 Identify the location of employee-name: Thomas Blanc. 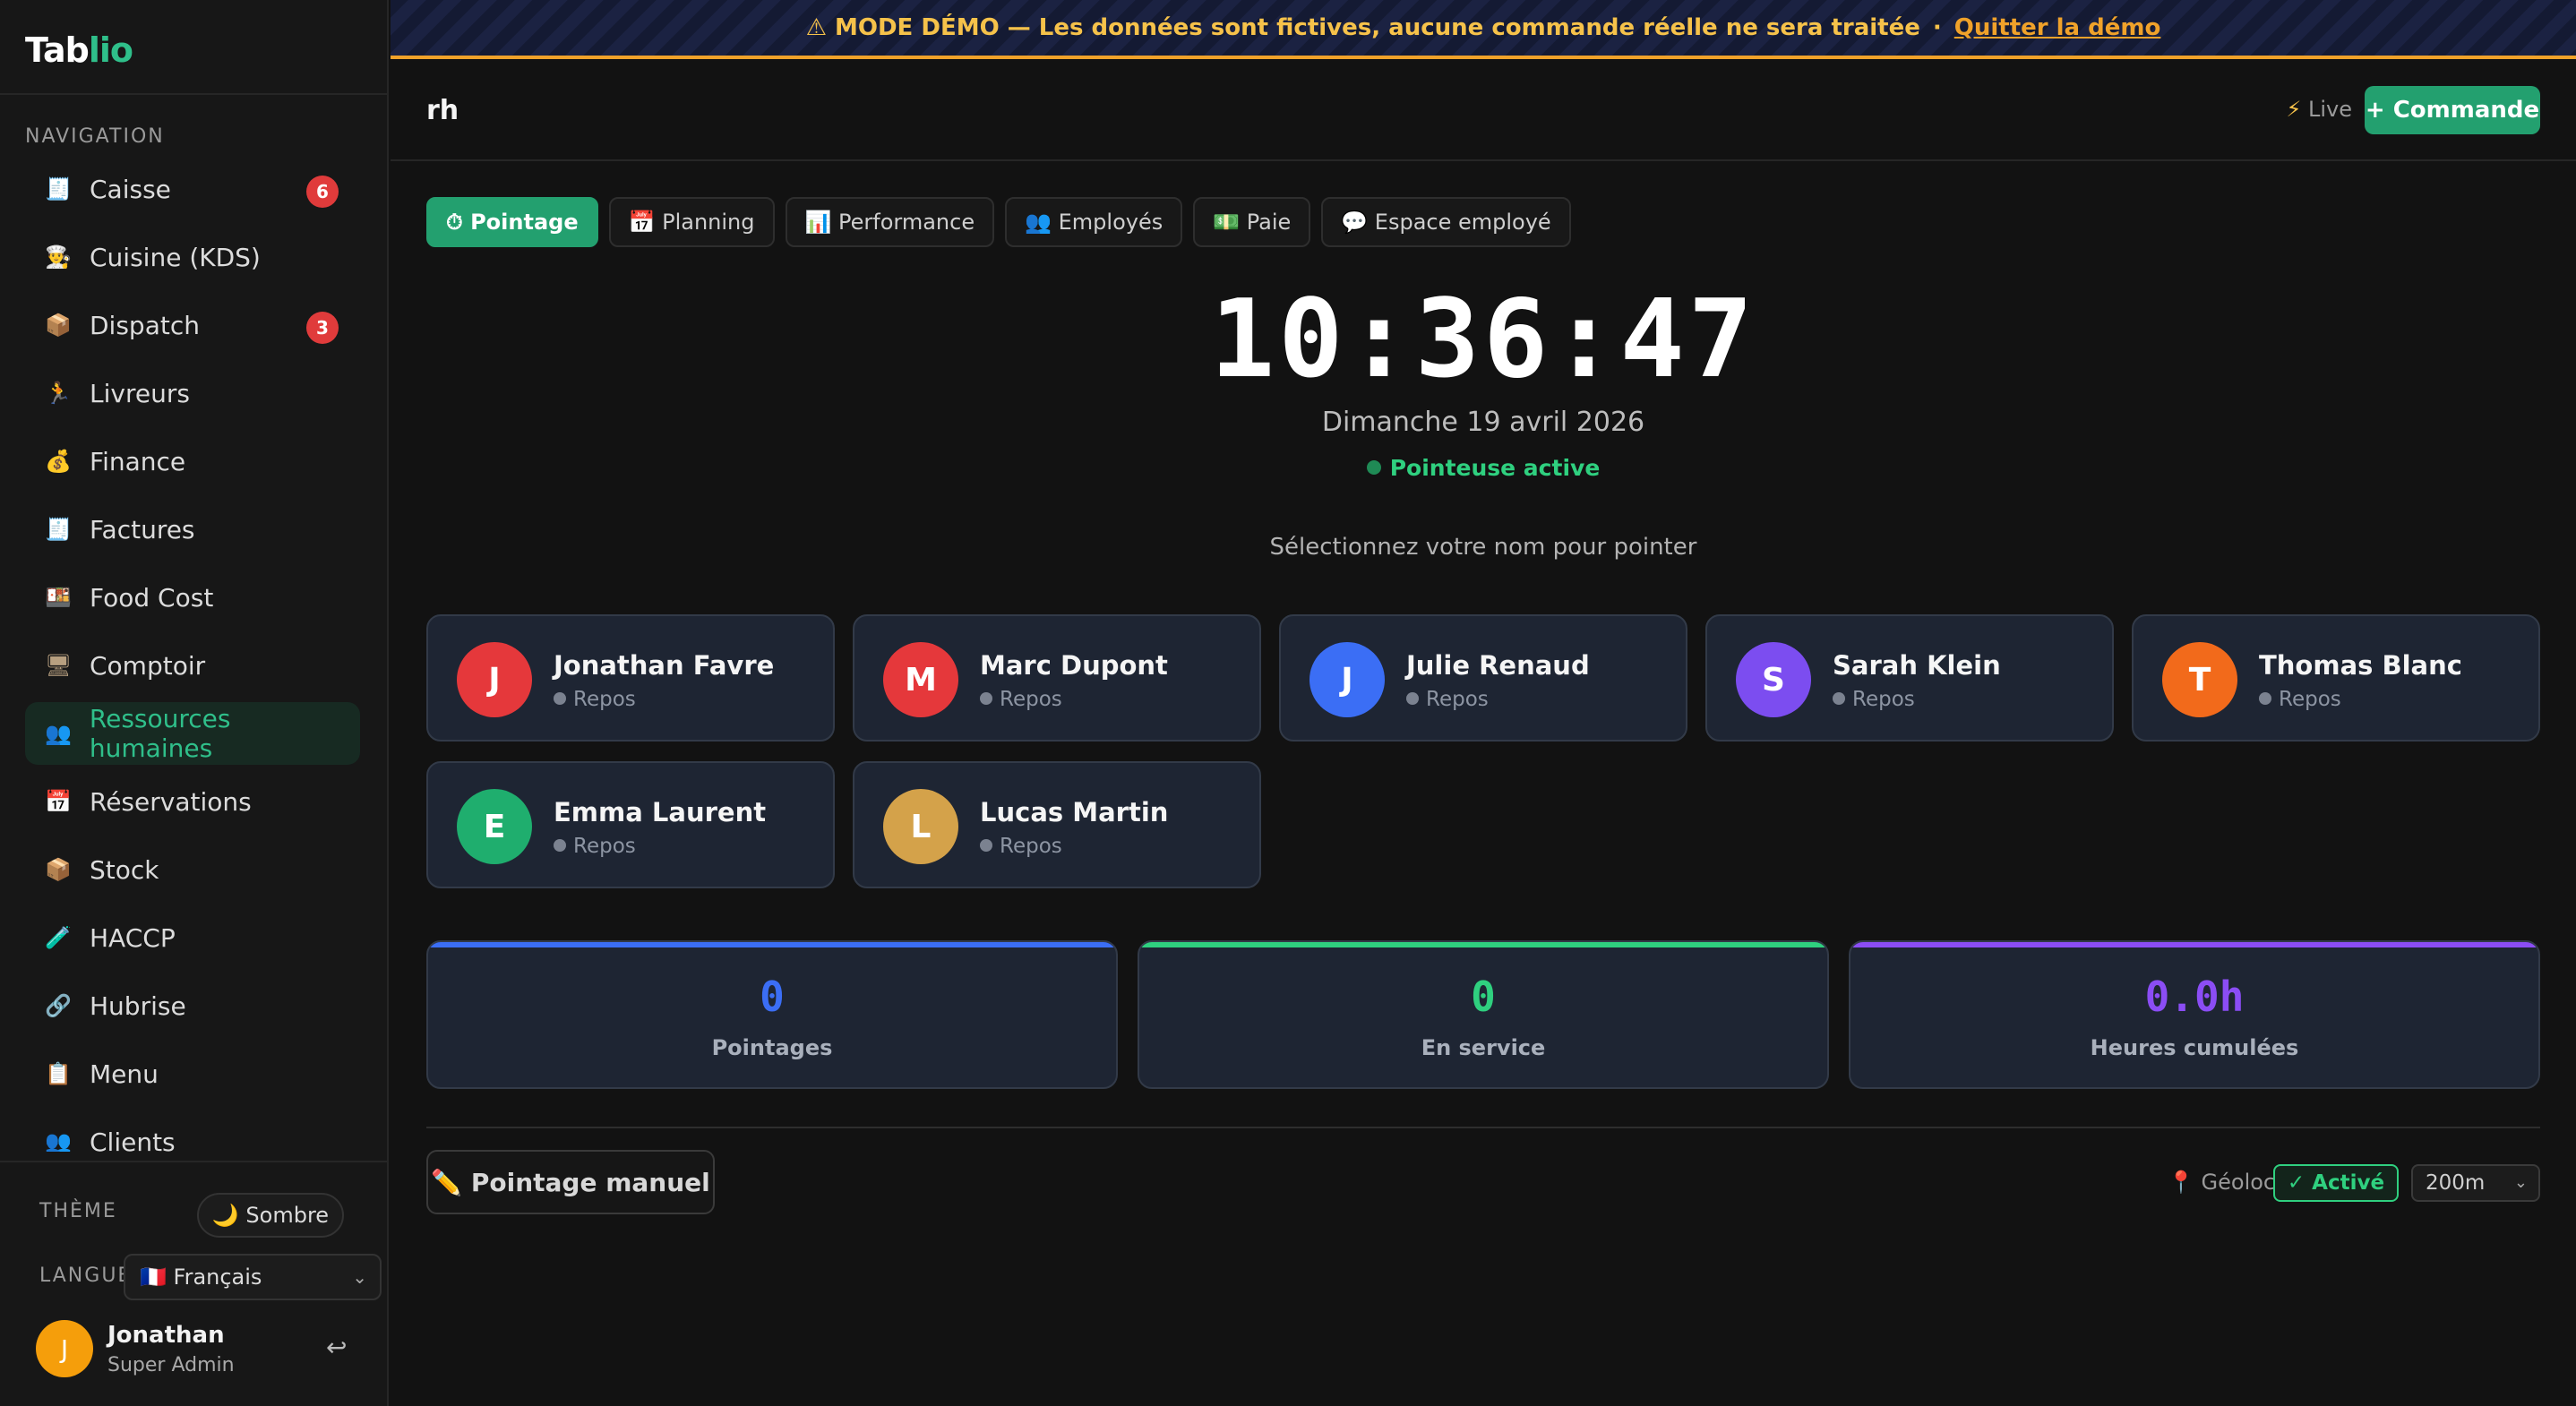
(2360, 665).